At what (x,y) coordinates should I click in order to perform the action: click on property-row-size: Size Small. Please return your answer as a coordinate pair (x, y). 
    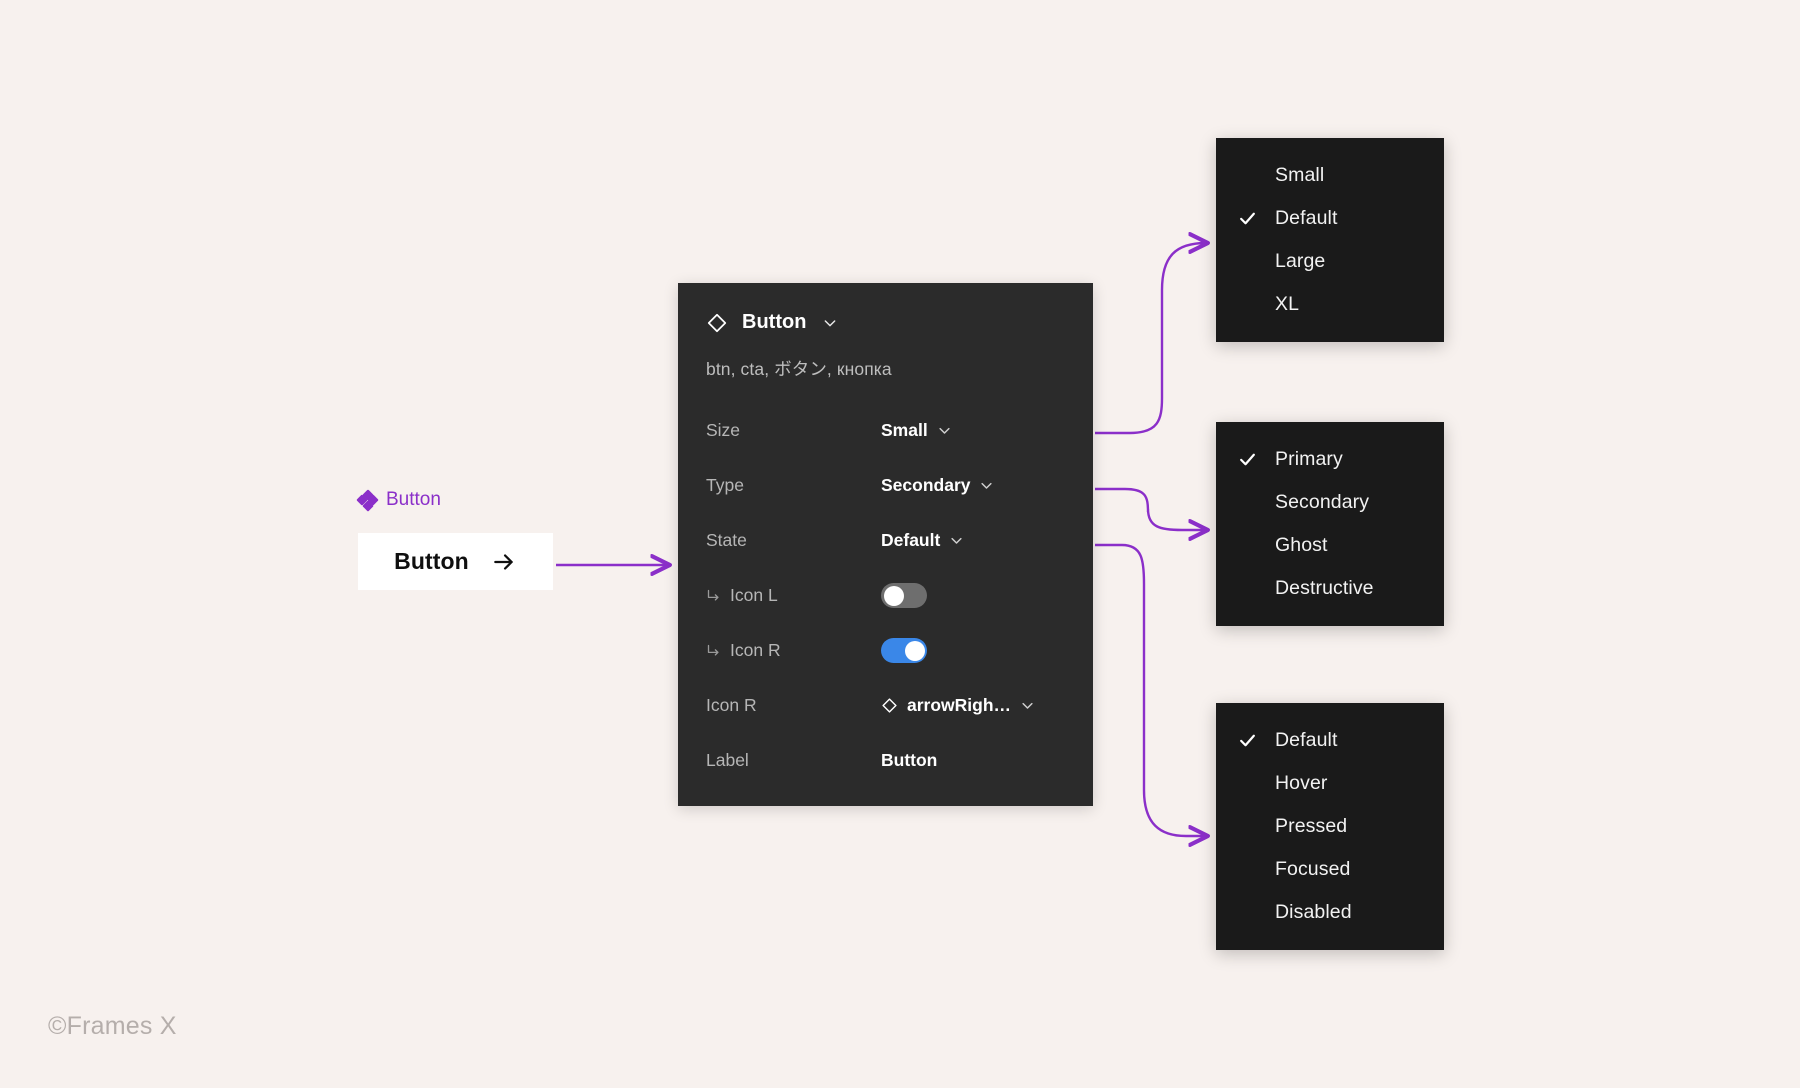
    Looking at the image, I should click on (885, 430).